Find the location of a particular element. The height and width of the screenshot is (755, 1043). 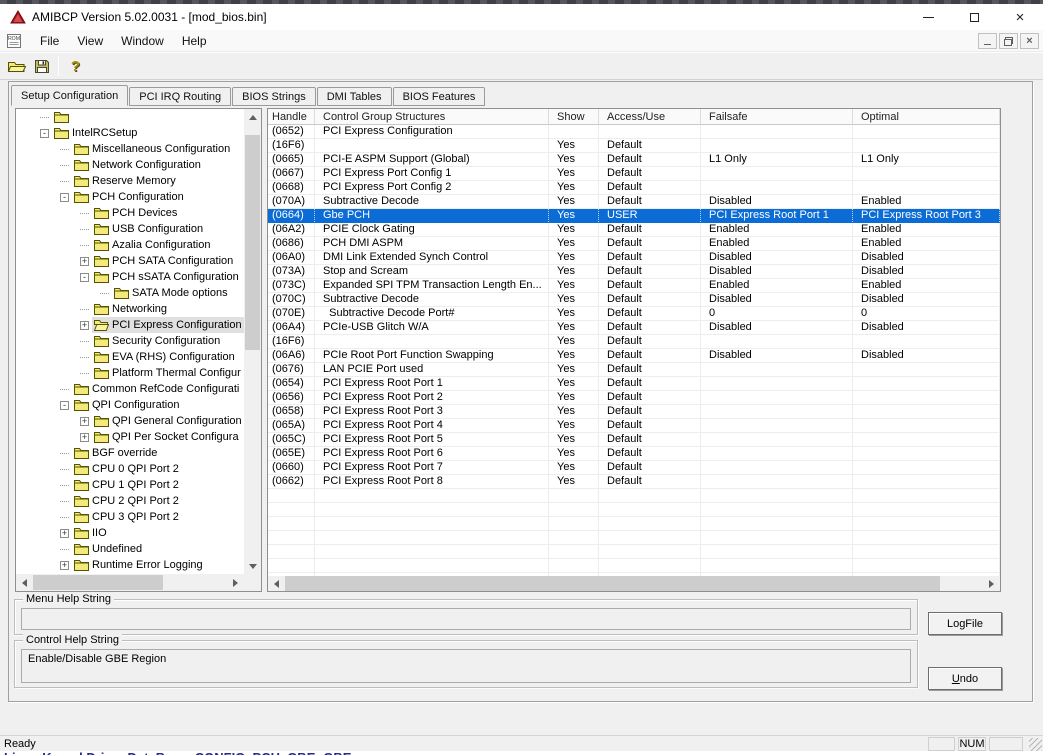

tree-vertical-scrollbar is located at coordinates (252, 341).